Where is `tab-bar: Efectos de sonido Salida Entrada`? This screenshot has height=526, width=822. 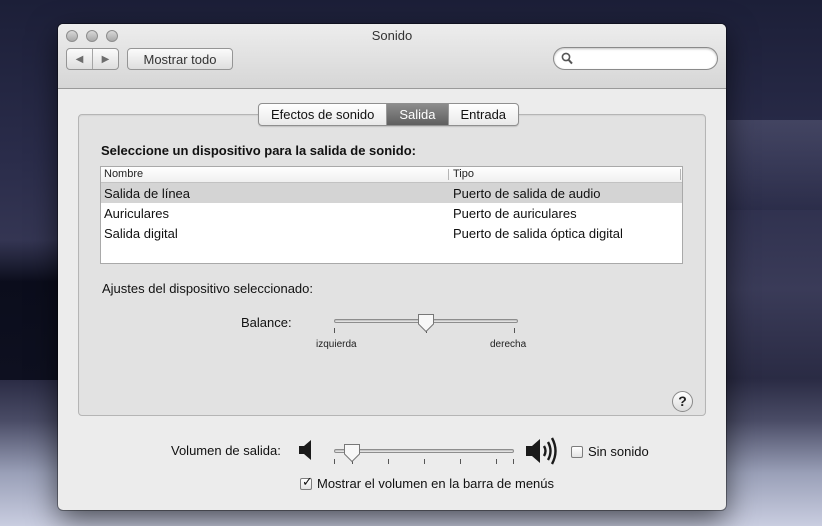 tab-bar: Efectos de sonido Salida Entrada is located at coordinates (389, 114).